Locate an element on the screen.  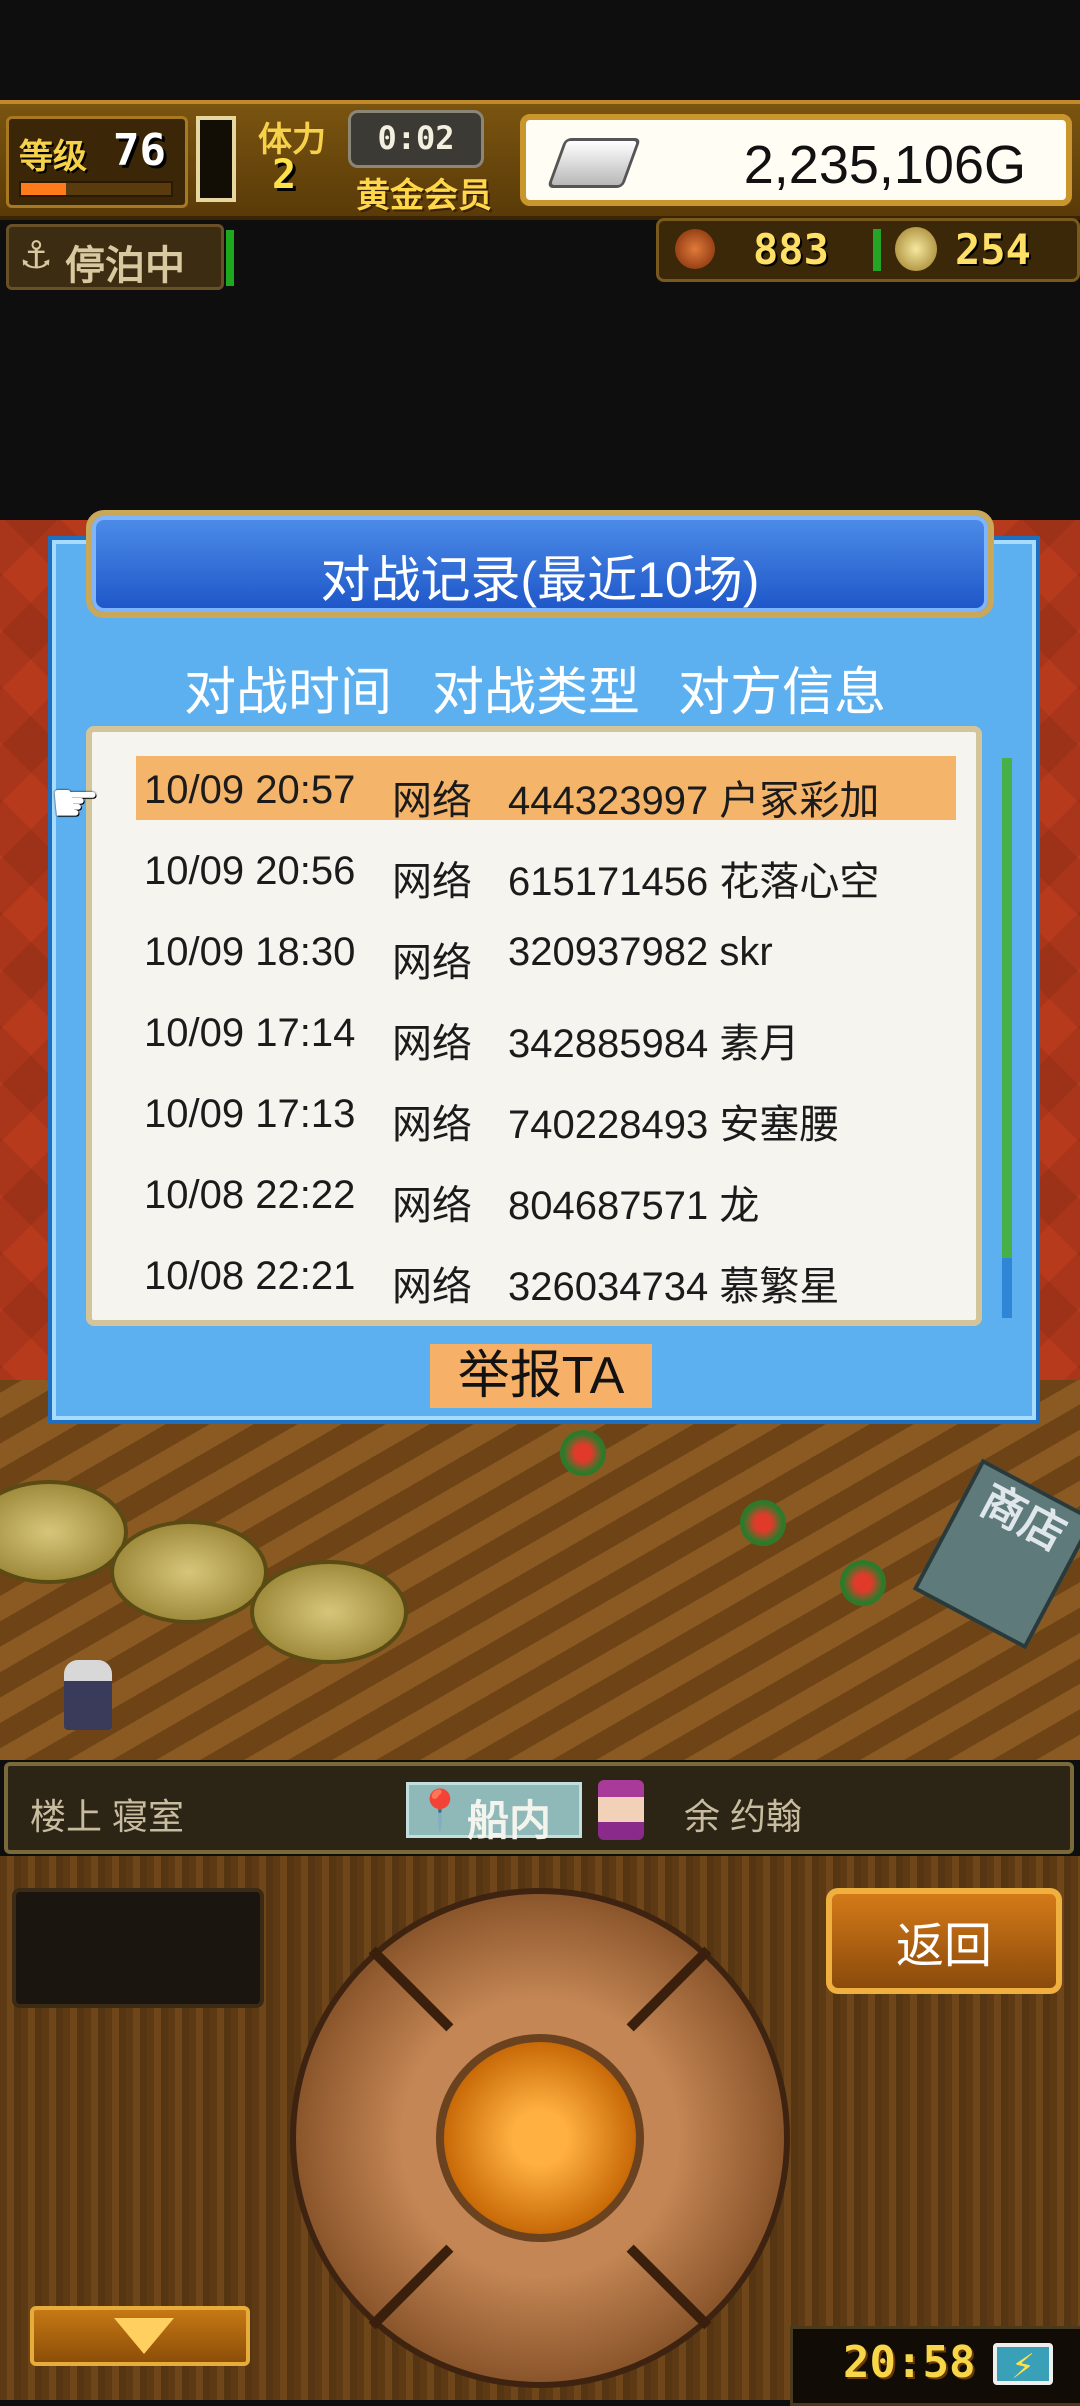
location-bar: 楼上 寝室 📍 船内 余 约翰 is located at coordinates (539, 1808).